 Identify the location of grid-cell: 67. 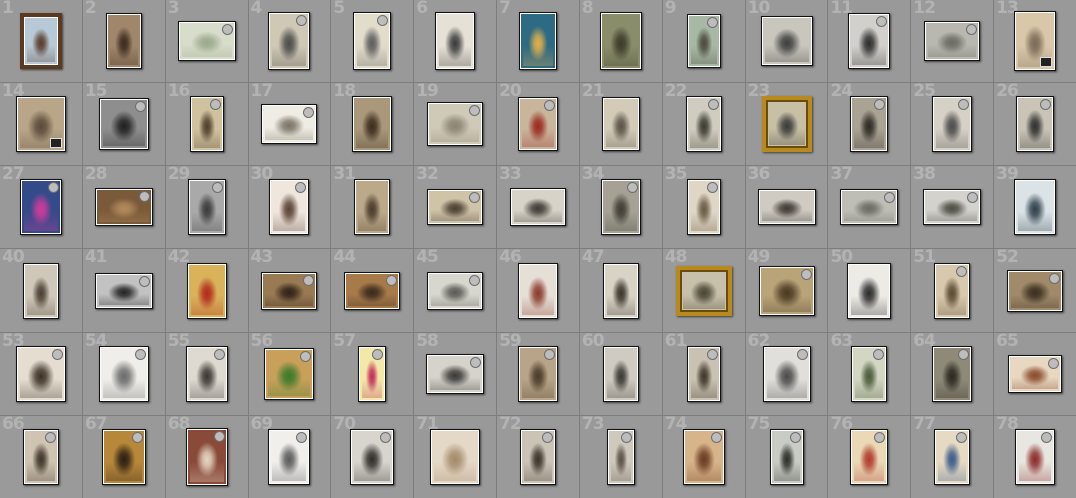
(123, 456).